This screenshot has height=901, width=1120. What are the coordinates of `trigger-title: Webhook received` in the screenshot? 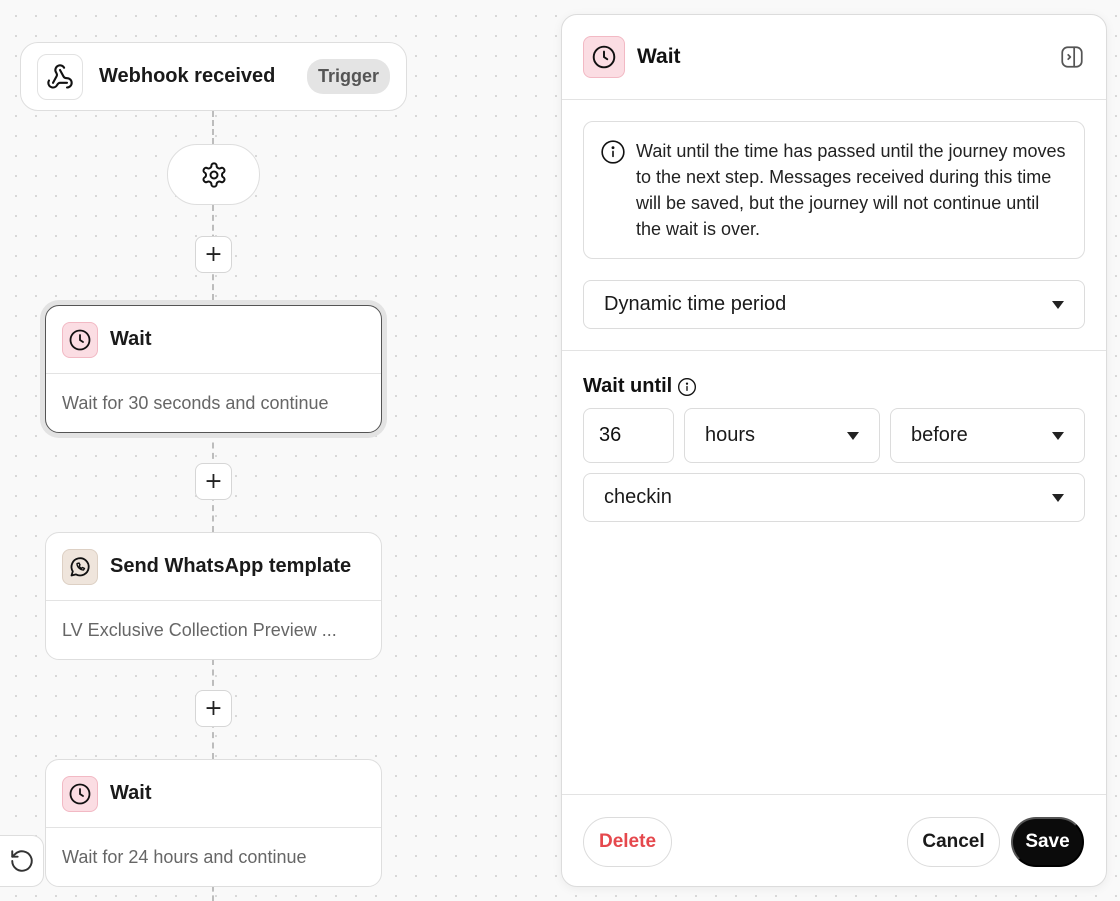 It's located at (187, 76).